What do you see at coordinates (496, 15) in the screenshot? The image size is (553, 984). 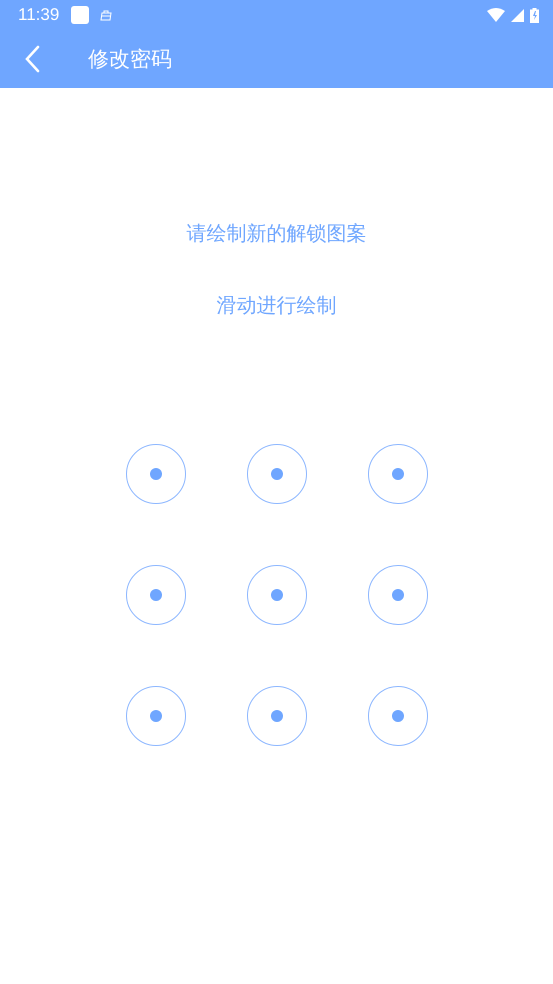 I see `wifi-icon` at bounding box center [496, 15].